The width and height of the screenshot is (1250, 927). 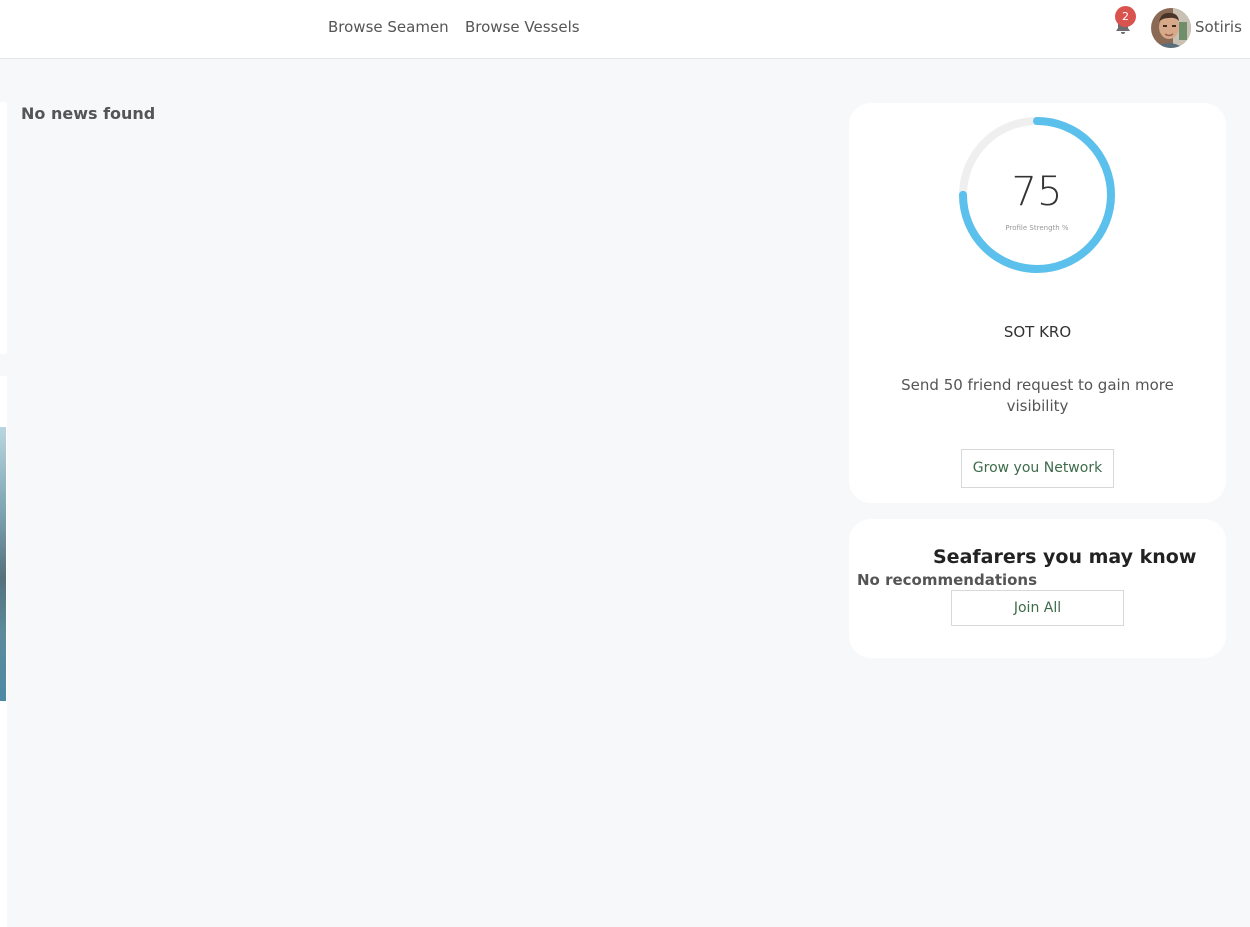 I want to click on top-navigation-bar: Browse Seamen Browse Vessels 2 Sotiris, so click(x=625, y=29).